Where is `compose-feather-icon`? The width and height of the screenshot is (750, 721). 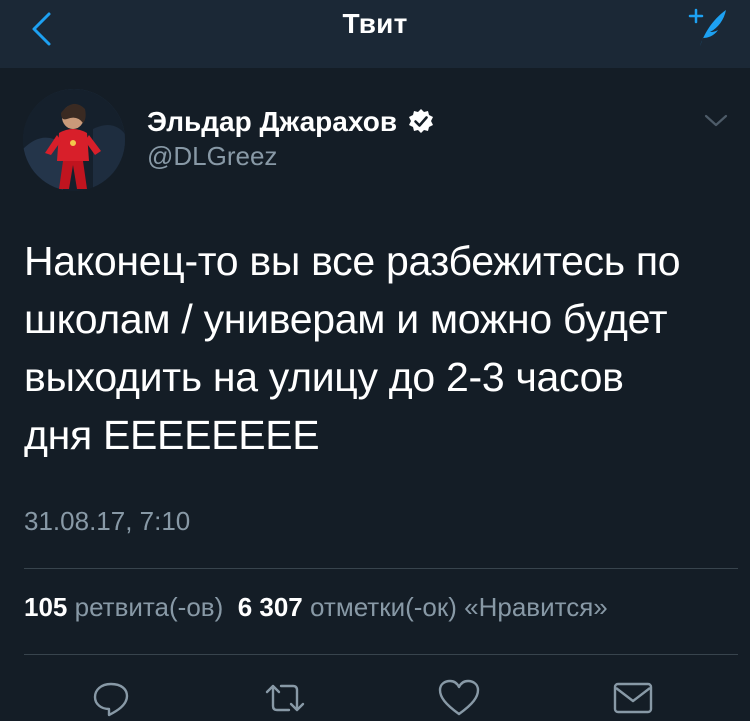 compose-feather-icon is located at coordinates (707, 27).